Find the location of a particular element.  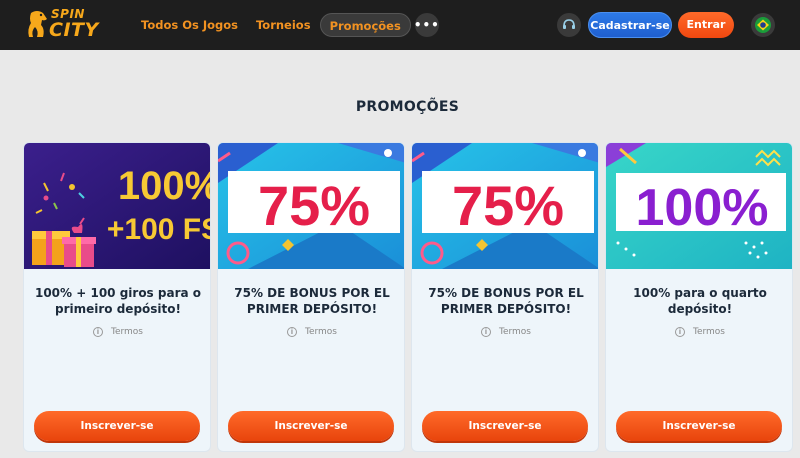

spin-city-logo: SPIN CITY is located at coordinates (63, 25).